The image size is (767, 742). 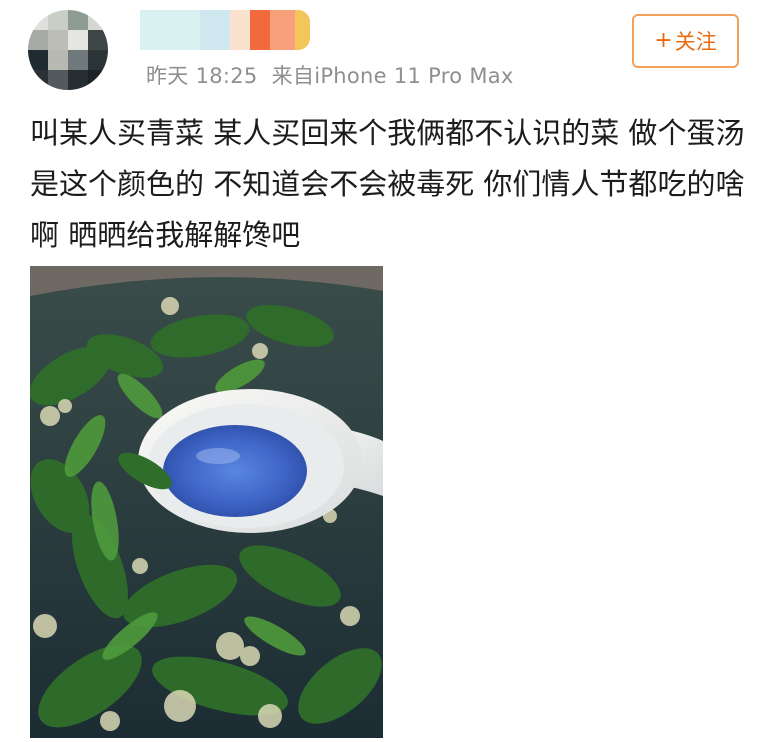 What do you see at coordinates (695, 42) in the screenshot?
I see `follow-button-label: 关注` at bounding box center [695, 42].